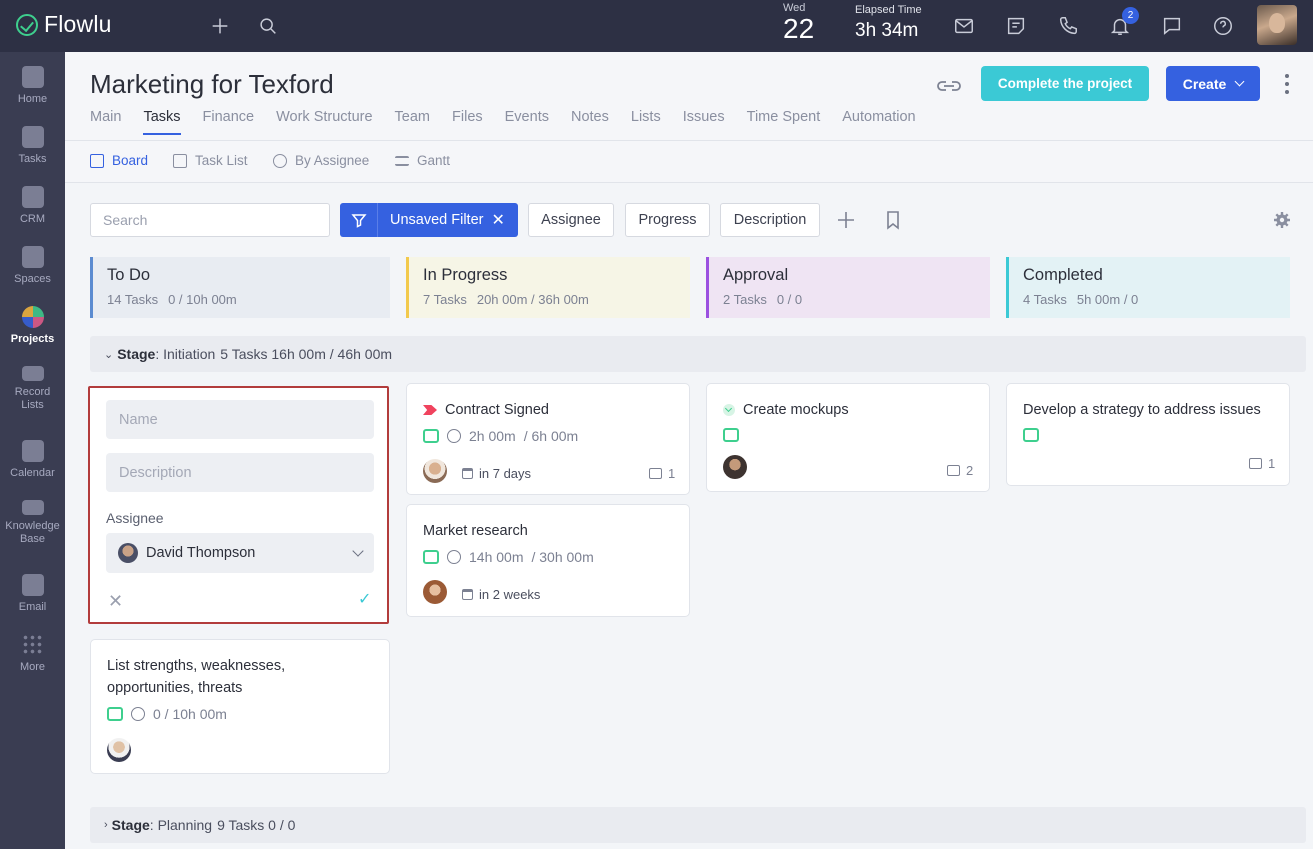 The height and width of the screenshot is (849, 1313). Describe the element at coordinates (162, 122) in the screenshot. I see `tab-tasks: Tasks` at that location.